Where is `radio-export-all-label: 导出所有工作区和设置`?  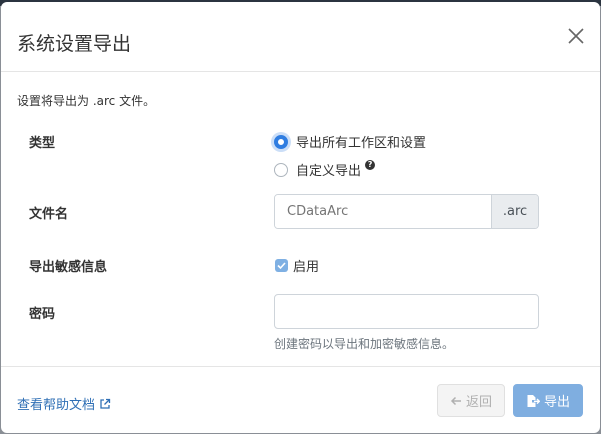
radio-export-all-label: 导出所有工作区和设置 is located at coordinates (361, 143).